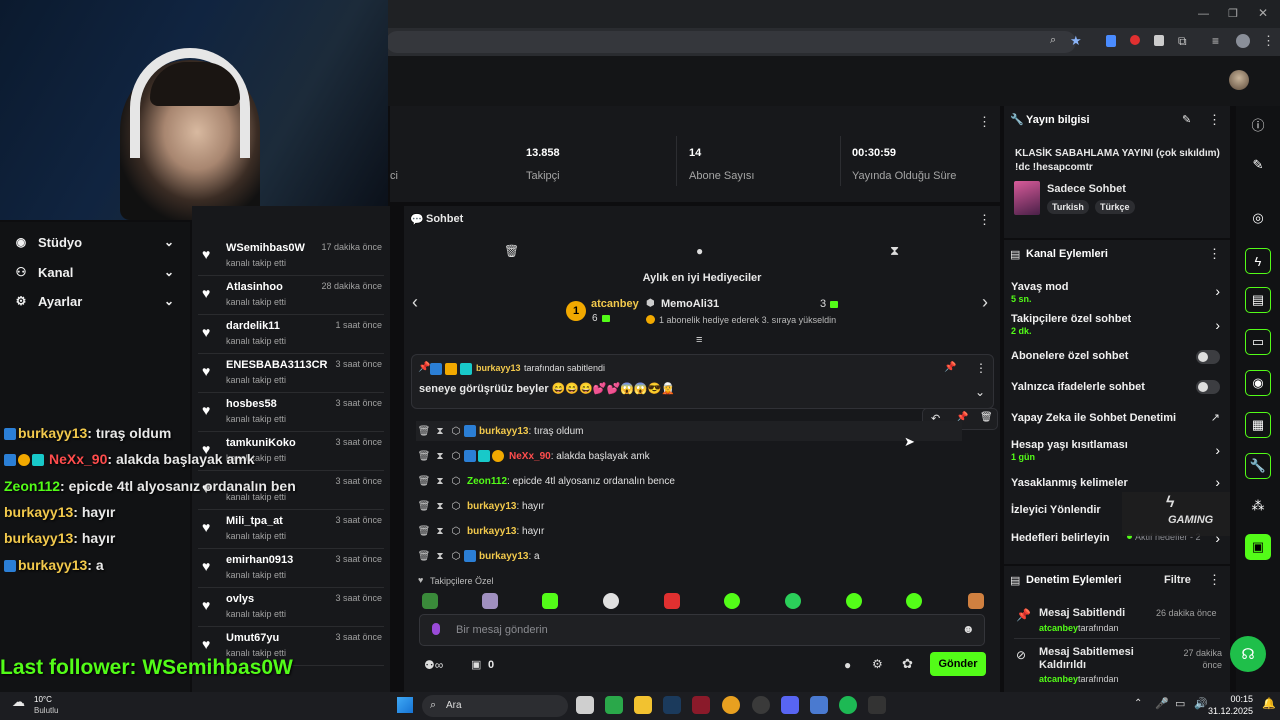  I want to click on volume-icon: 🔊, so click(1201, 703).